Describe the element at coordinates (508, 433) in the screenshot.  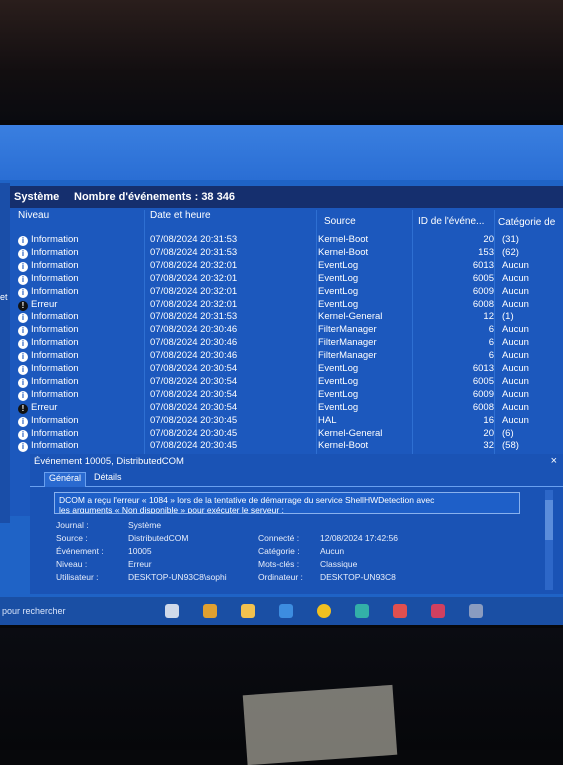
I see `category-cell: (6)` at that location.